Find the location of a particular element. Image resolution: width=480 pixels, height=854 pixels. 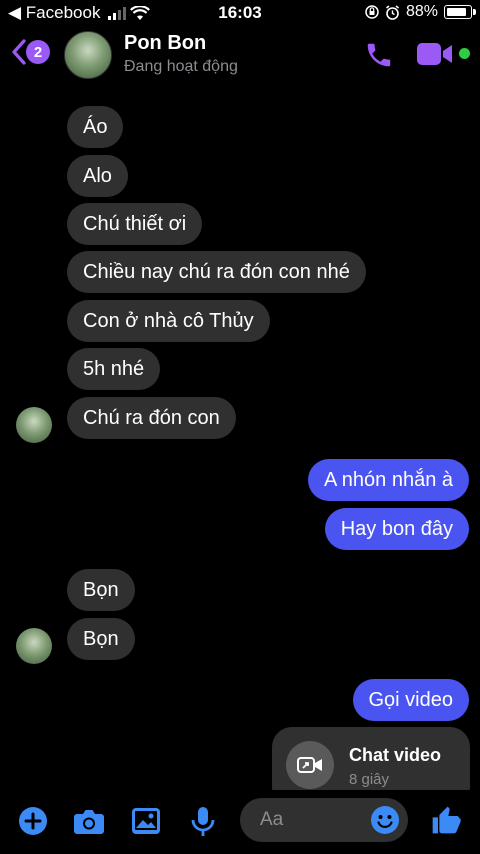

composer-bar: Aa is located at coordinates (240, 822).